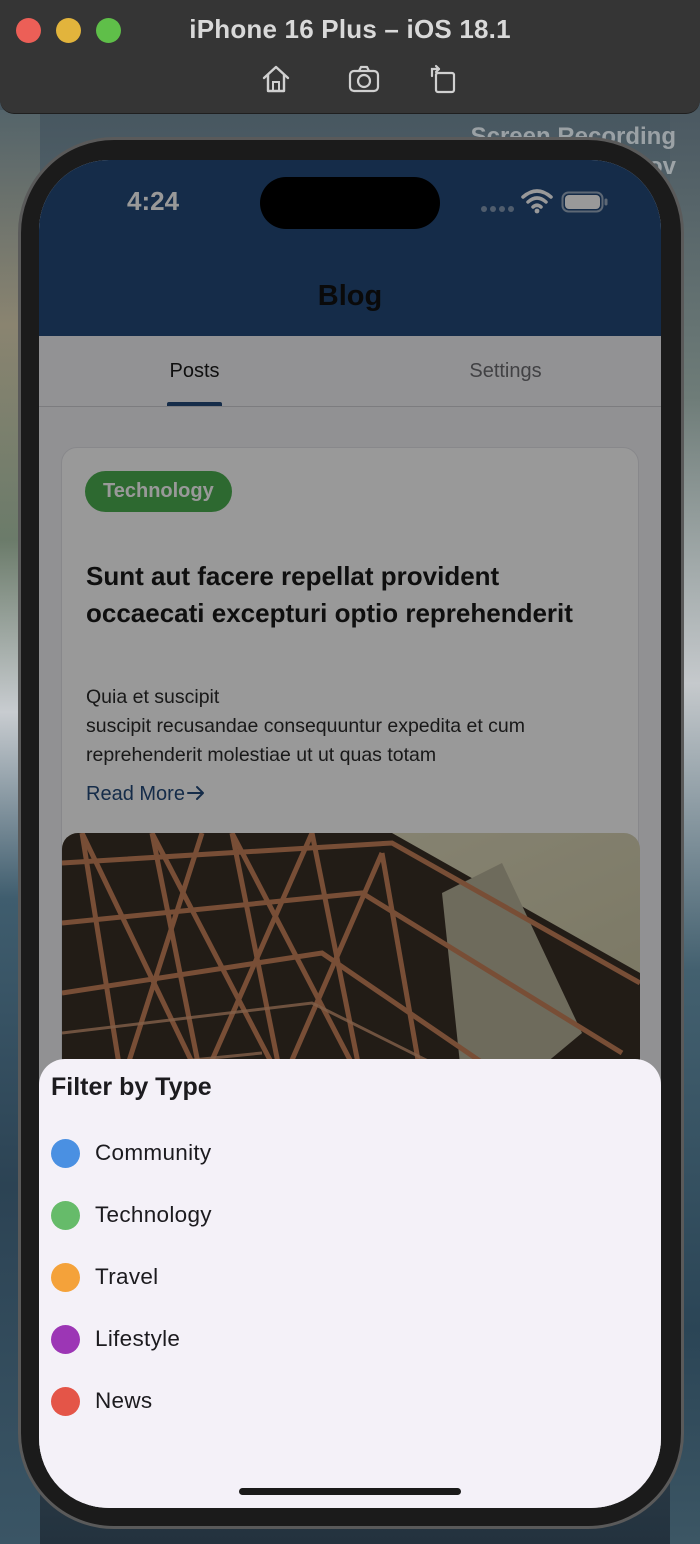 The width and height of the screenshot is (700, 1544). I want to click on simulator-titlebar: iPhone 16 Plus – iOS 18.1, so click(350, 57).